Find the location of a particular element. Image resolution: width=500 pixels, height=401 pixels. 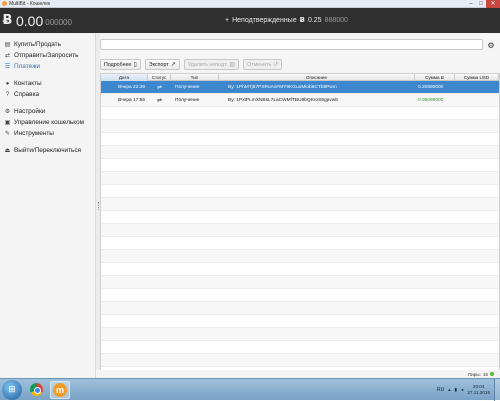

minimize-icon: – is located at coordinates (471, 4).